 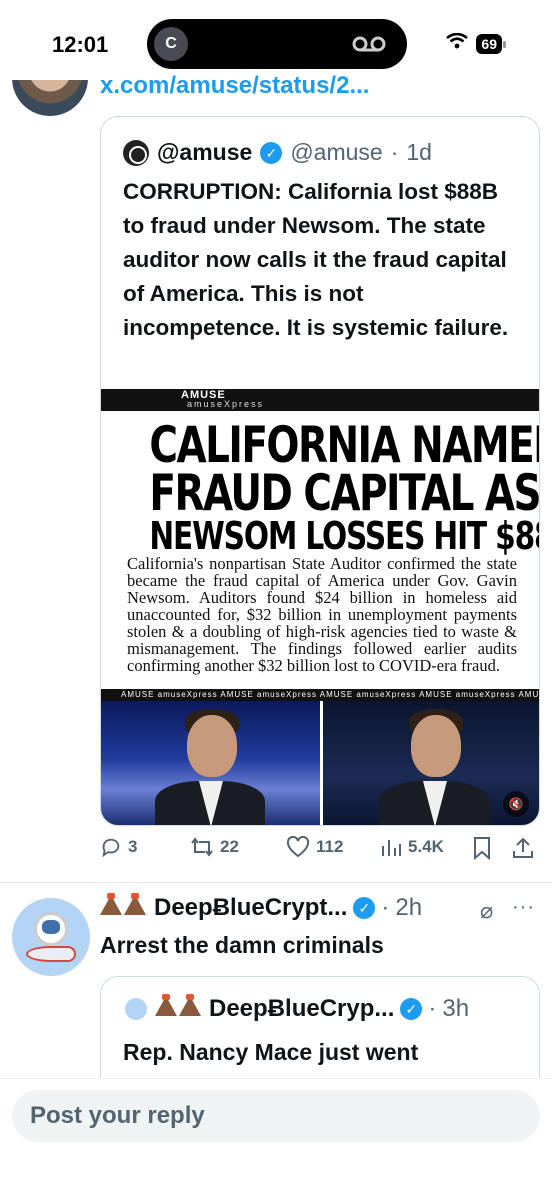 I want to click on clock: 12:01, so click(x=80, y=44).